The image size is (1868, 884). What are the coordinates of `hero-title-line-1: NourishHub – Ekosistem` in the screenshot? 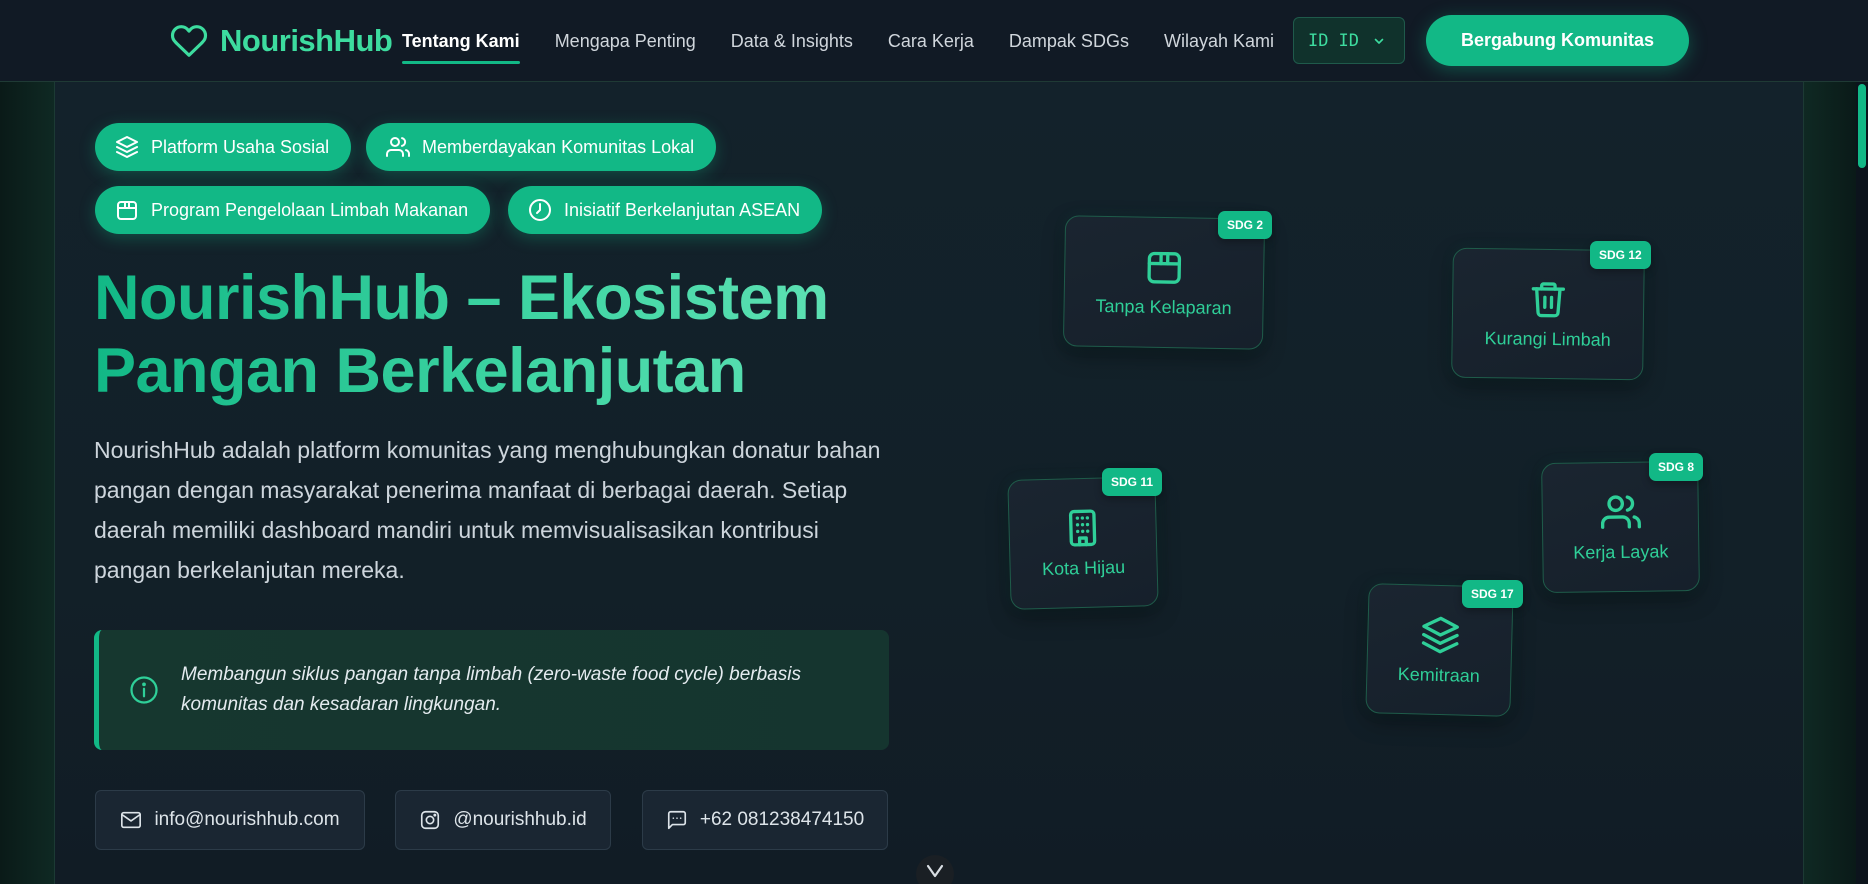 It's located at (461, 298).